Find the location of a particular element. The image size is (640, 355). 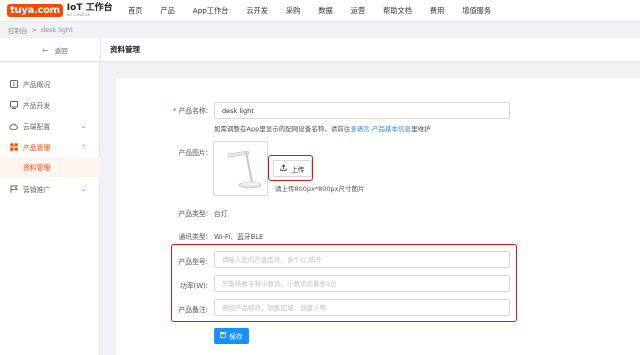

sidebar-item-development: 产品开发 is located at coordinates (50, 105).